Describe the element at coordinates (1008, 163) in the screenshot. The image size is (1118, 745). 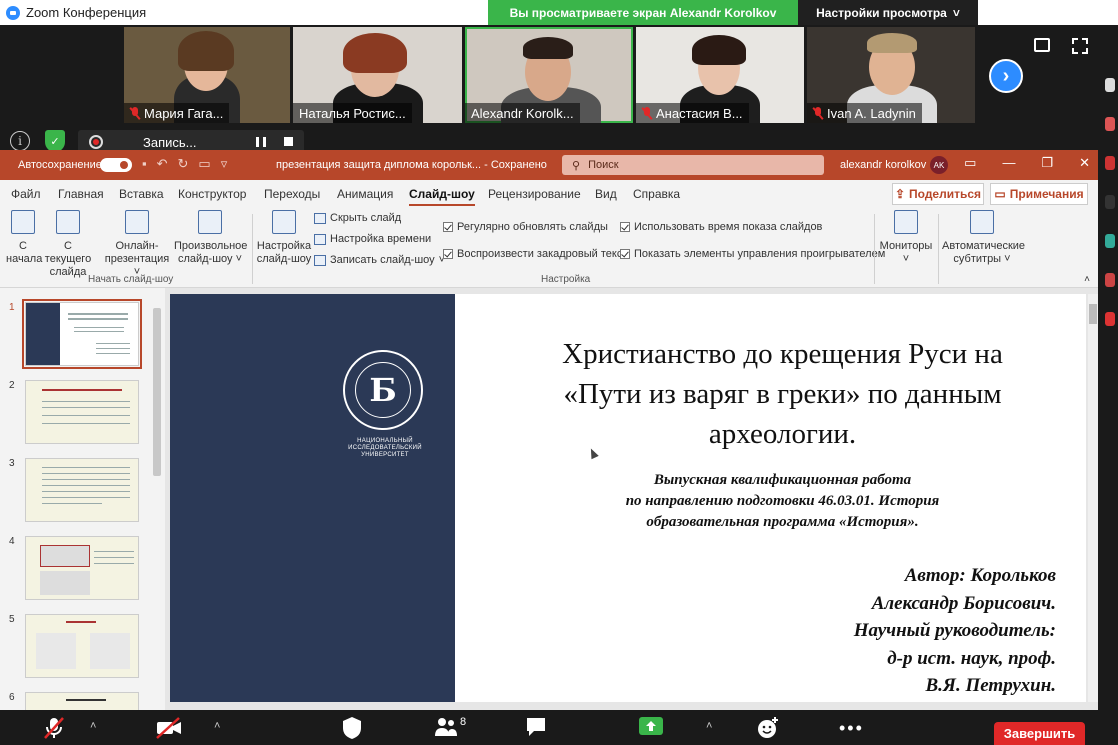
I see `minimize-icon: —` at that location.